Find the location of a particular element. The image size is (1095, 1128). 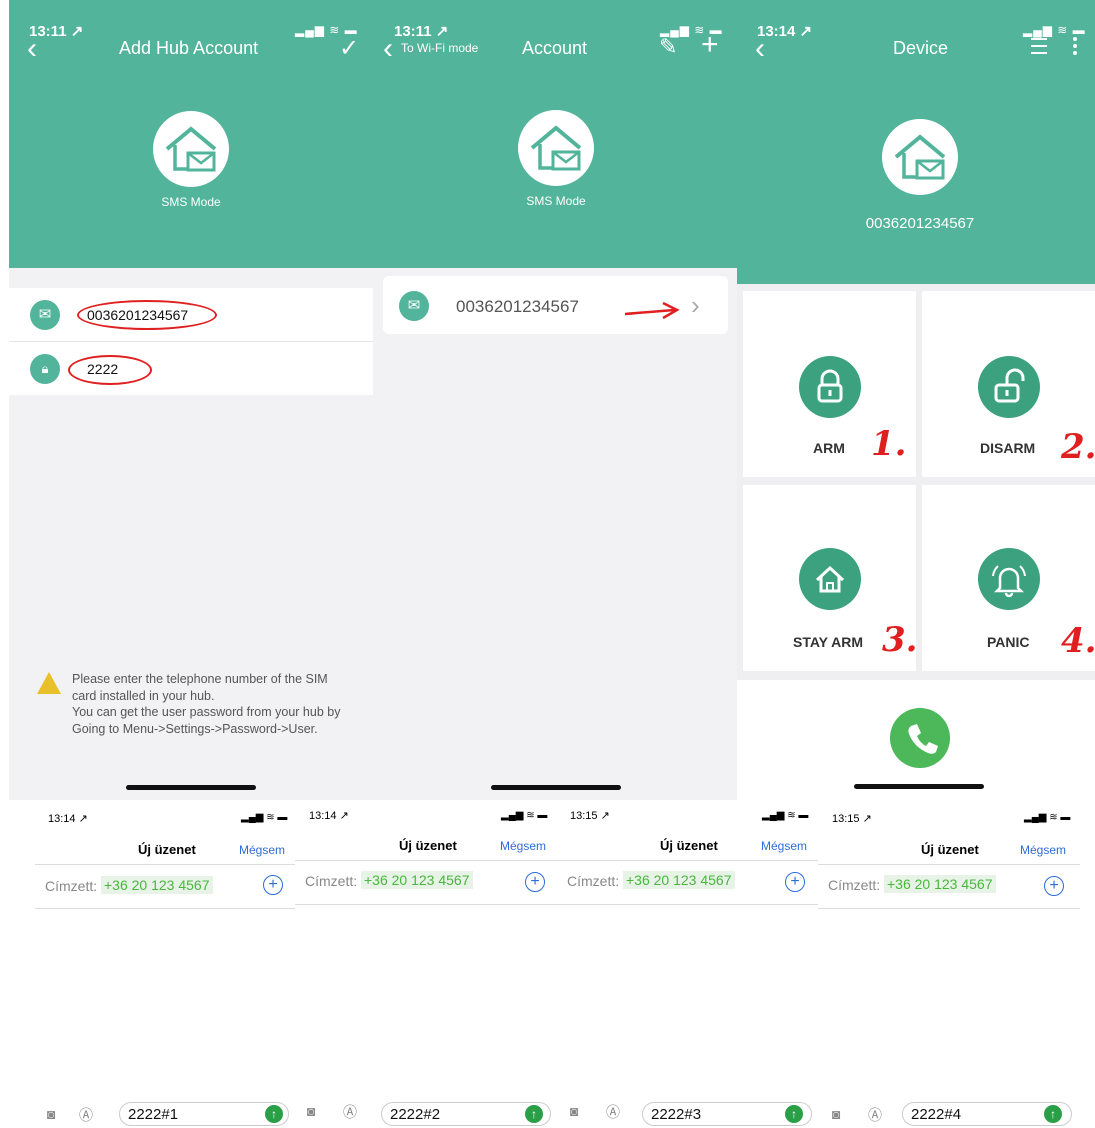

panic-label: PANIC is located at coordinates (1008, 642).